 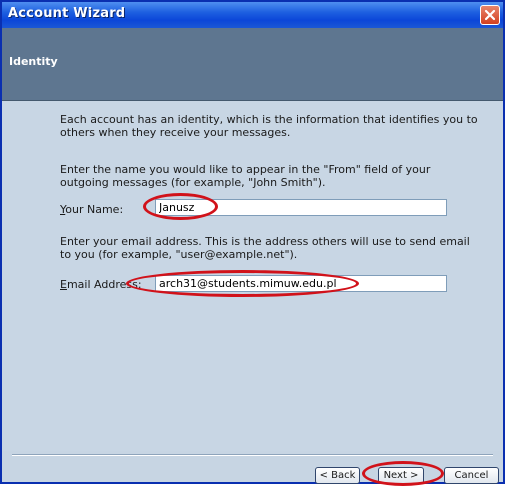 I want to click on cancel-button: Cancel, so click(x=471, y=475).